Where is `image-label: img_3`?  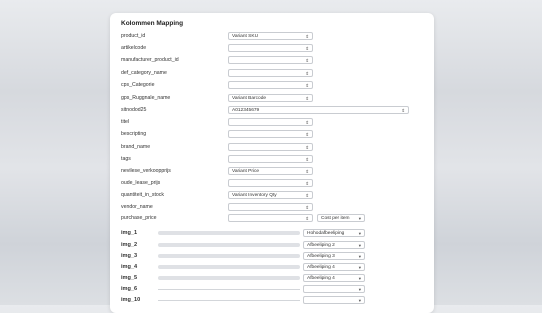
image-label: img_3 is located at coordinates (129, 256).